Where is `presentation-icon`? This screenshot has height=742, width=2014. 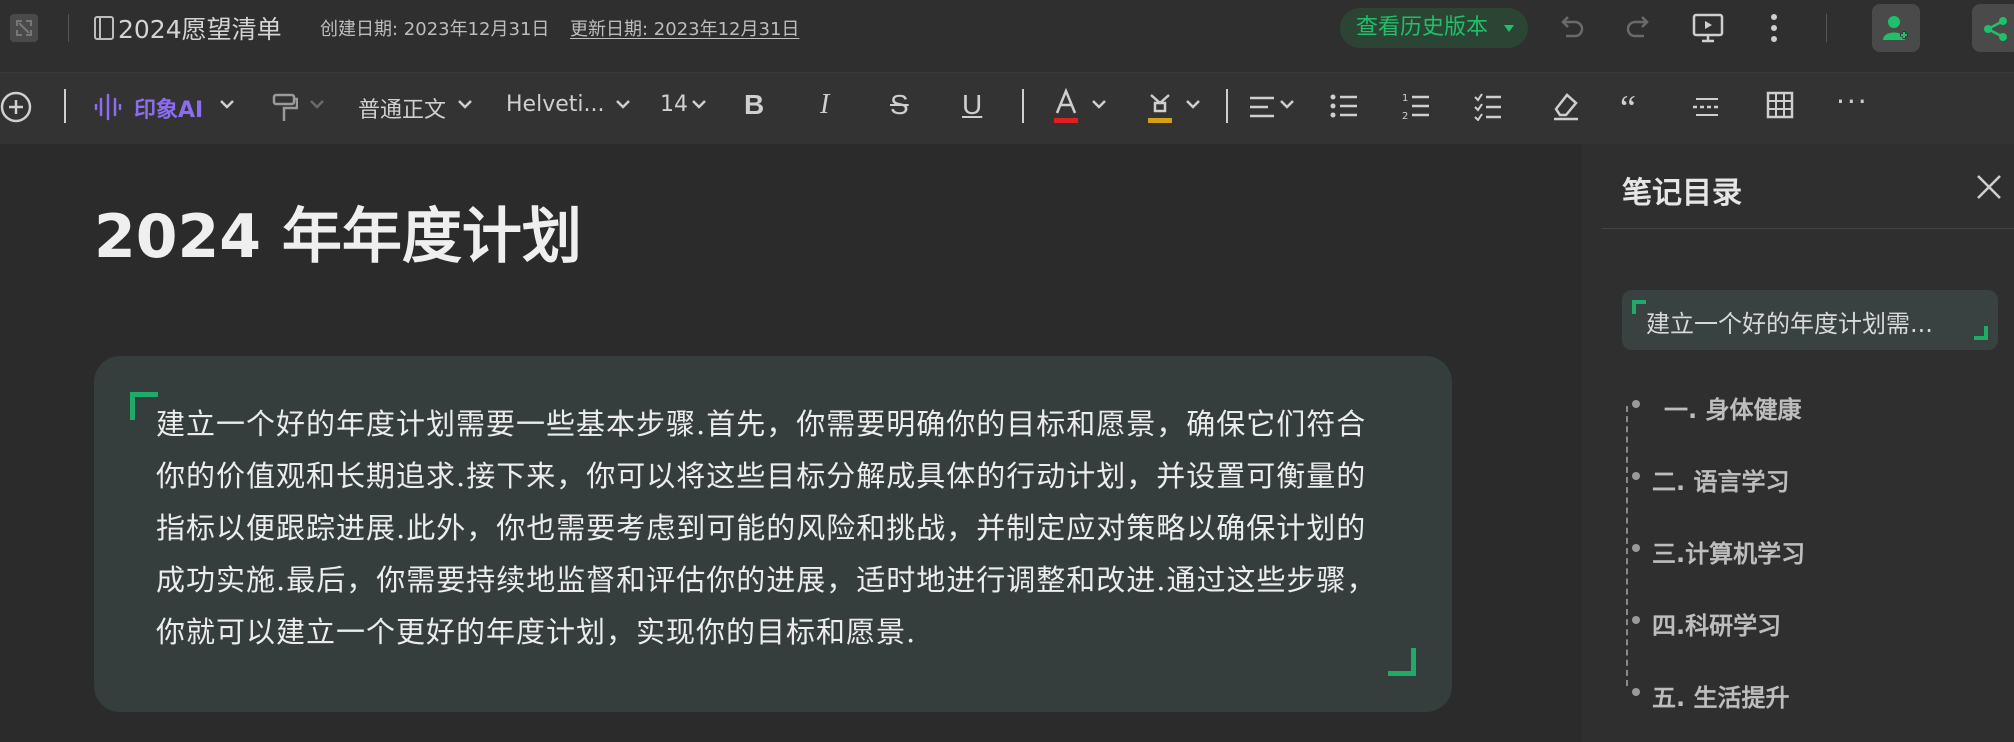
presentation-icon is located at coordinates (1708, 28).